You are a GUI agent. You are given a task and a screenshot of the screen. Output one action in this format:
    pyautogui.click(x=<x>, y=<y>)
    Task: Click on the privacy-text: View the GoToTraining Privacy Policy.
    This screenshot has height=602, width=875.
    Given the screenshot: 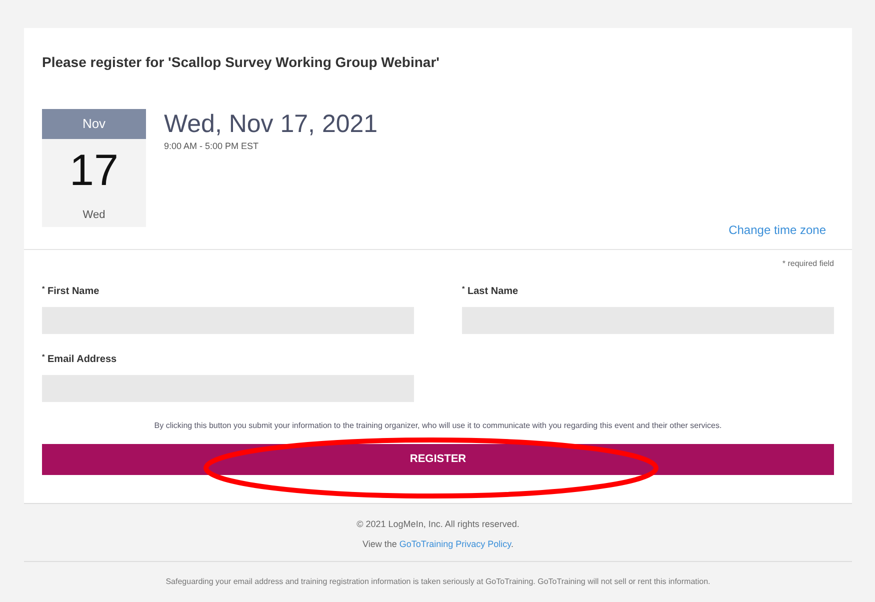 What is the action you would take?
    pyautogui.click(x=438, y=544)
    